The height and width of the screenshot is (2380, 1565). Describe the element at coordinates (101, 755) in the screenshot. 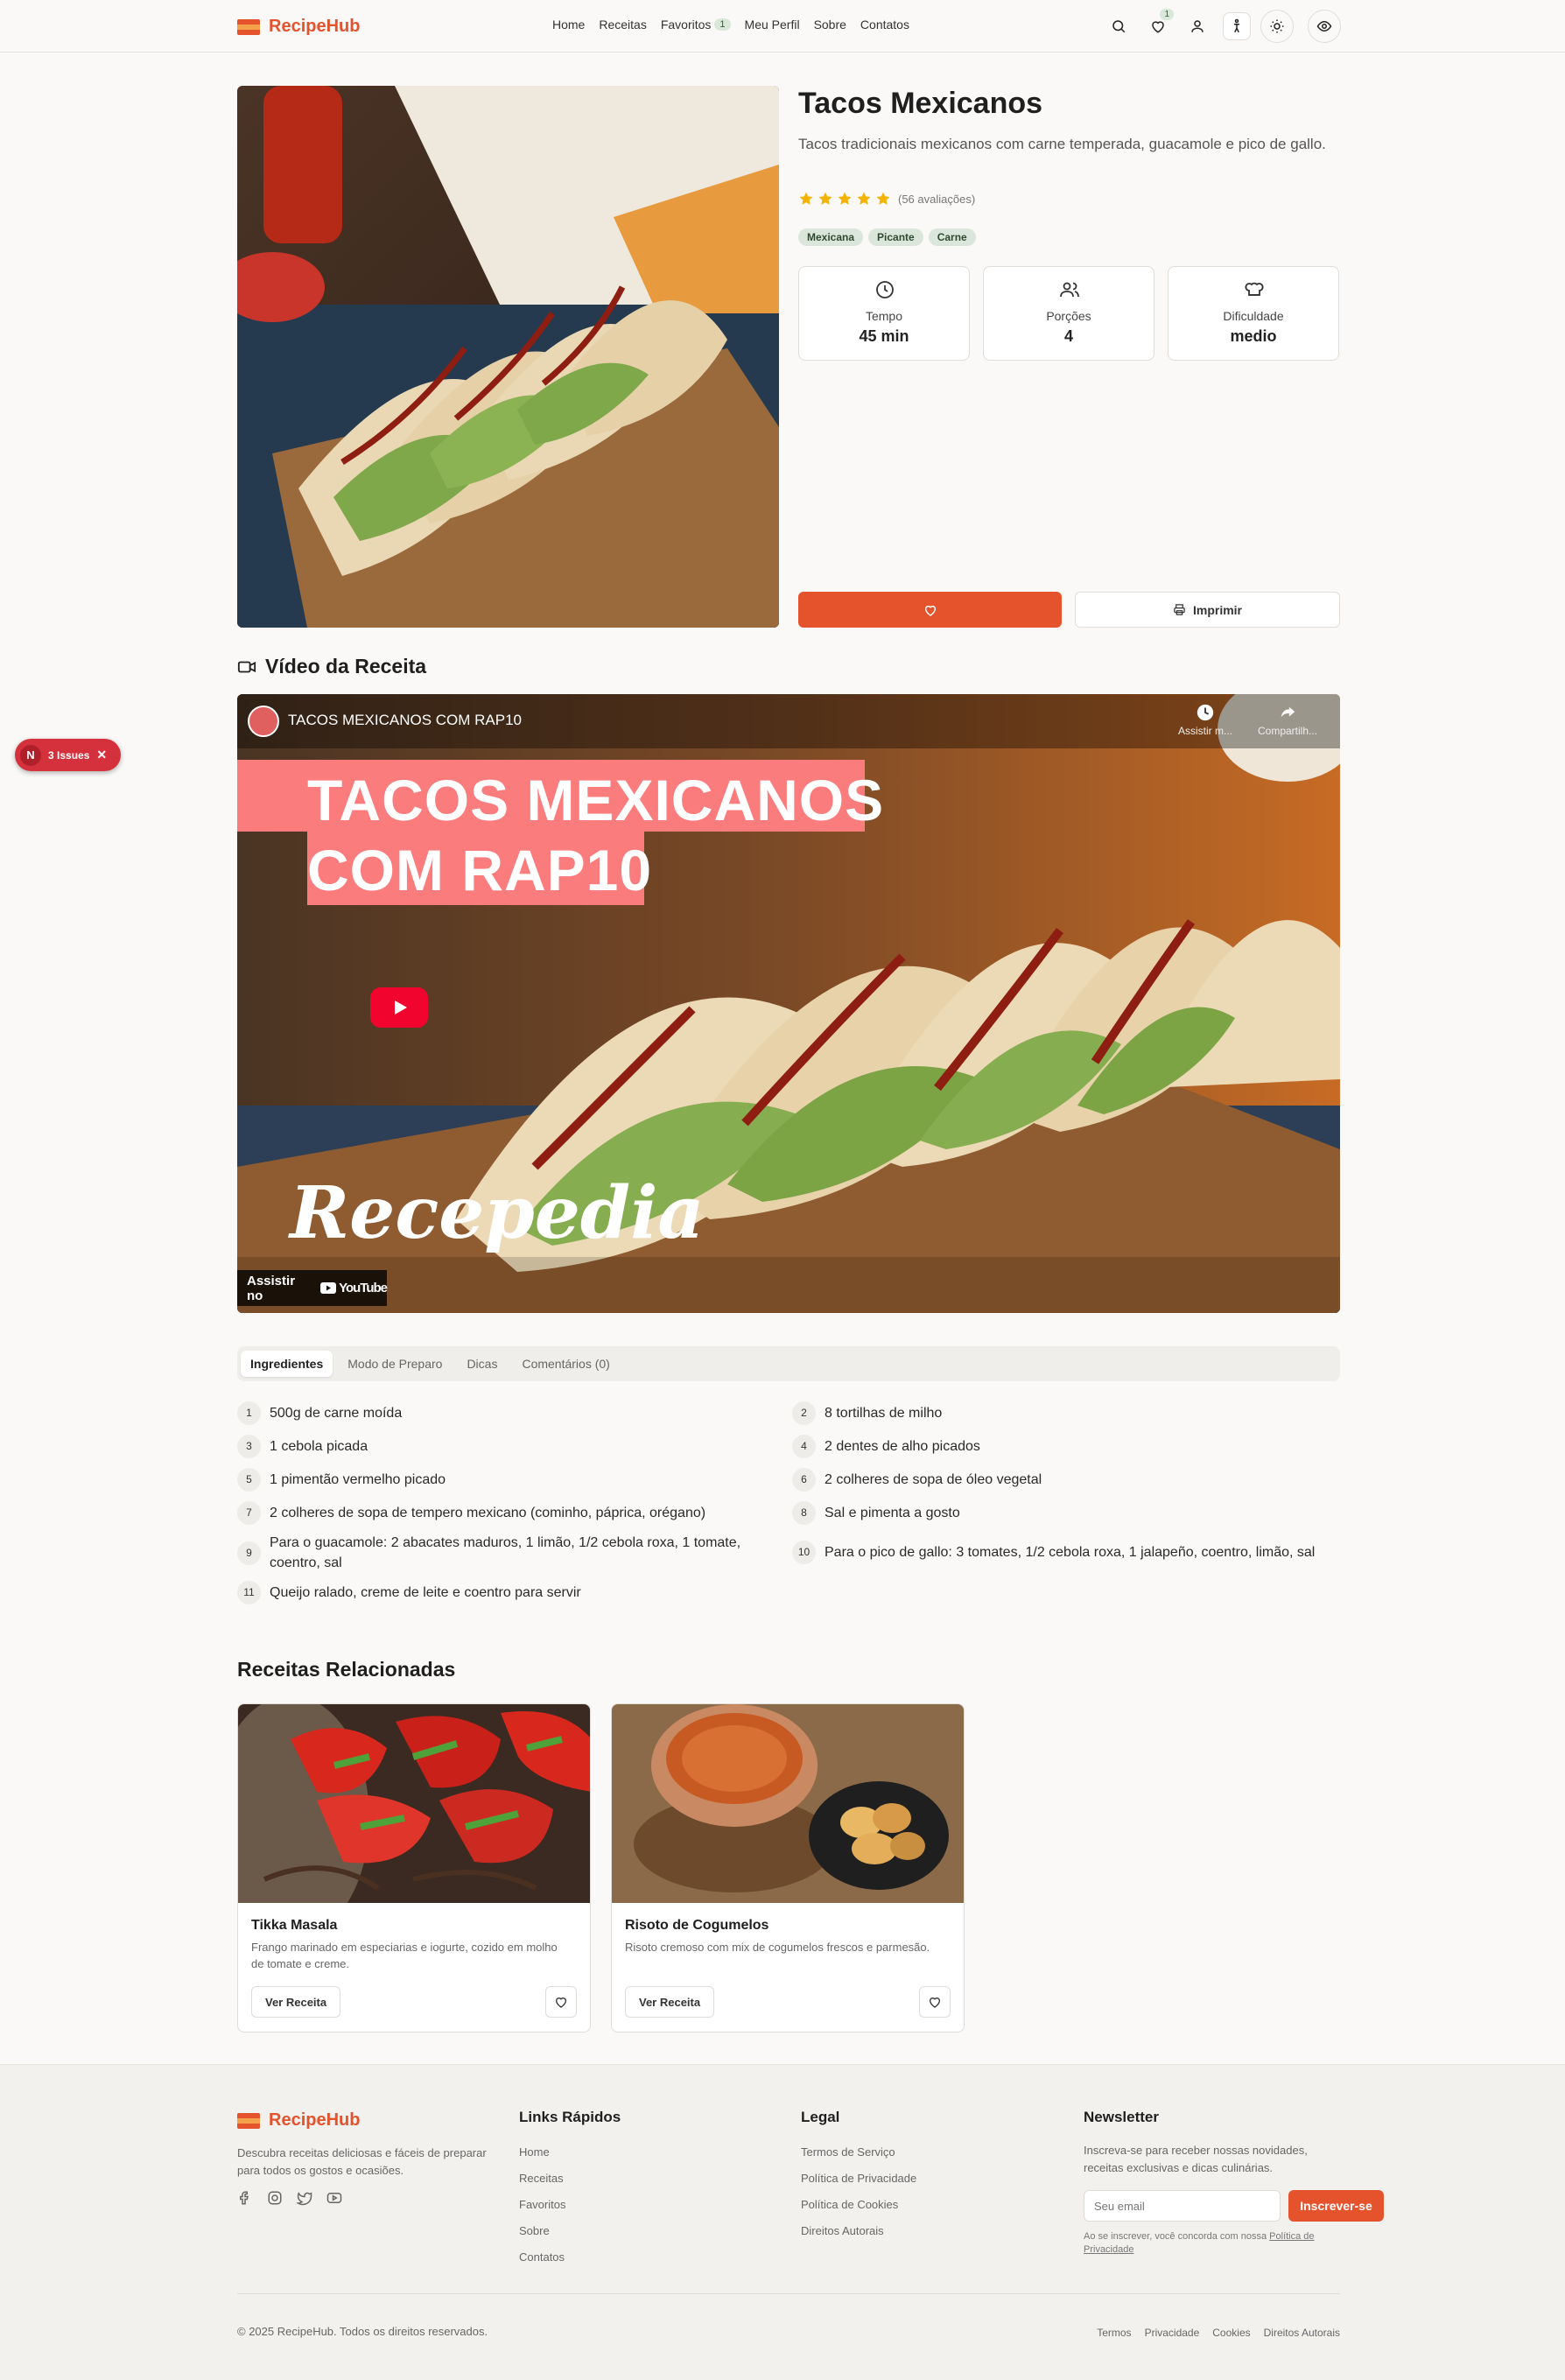

I see `close-icon: ✕` at that location.